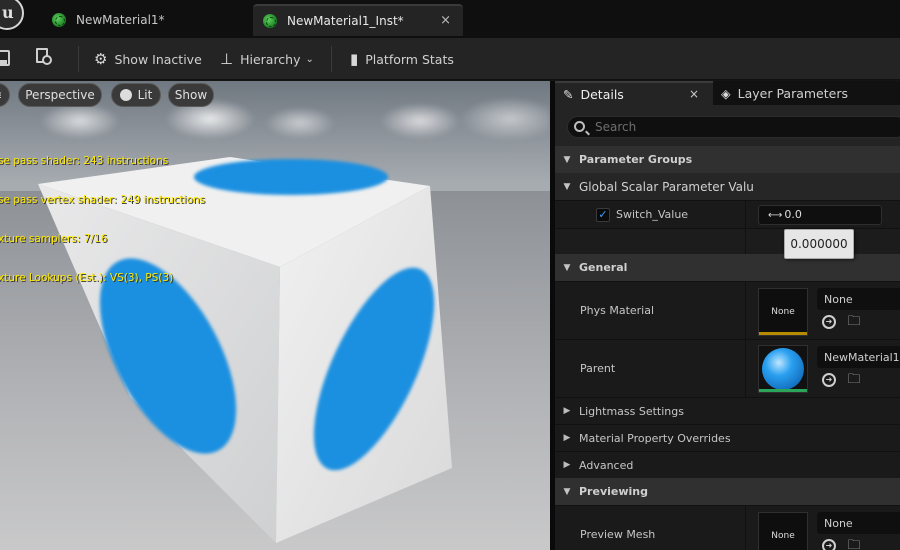  What do you see at coordinates (727, 159) in the screenshot?
I see `category-parameter-groups: ▼ Parameter Groups` at bounding box center [727, 159].